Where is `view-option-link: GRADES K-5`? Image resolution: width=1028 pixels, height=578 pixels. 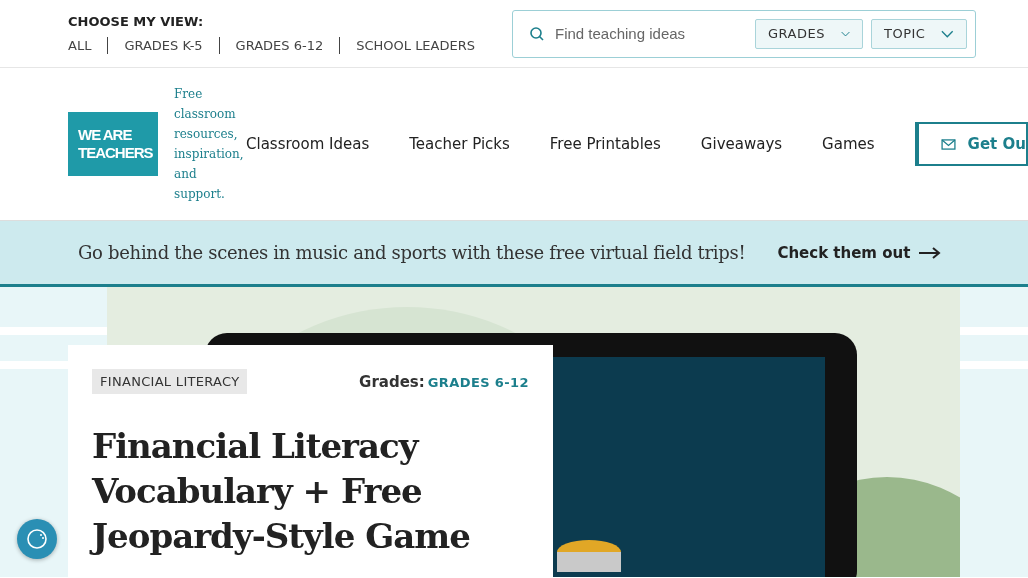
view-option-link: GRADES K-5 is located at coordinates (163, 45).